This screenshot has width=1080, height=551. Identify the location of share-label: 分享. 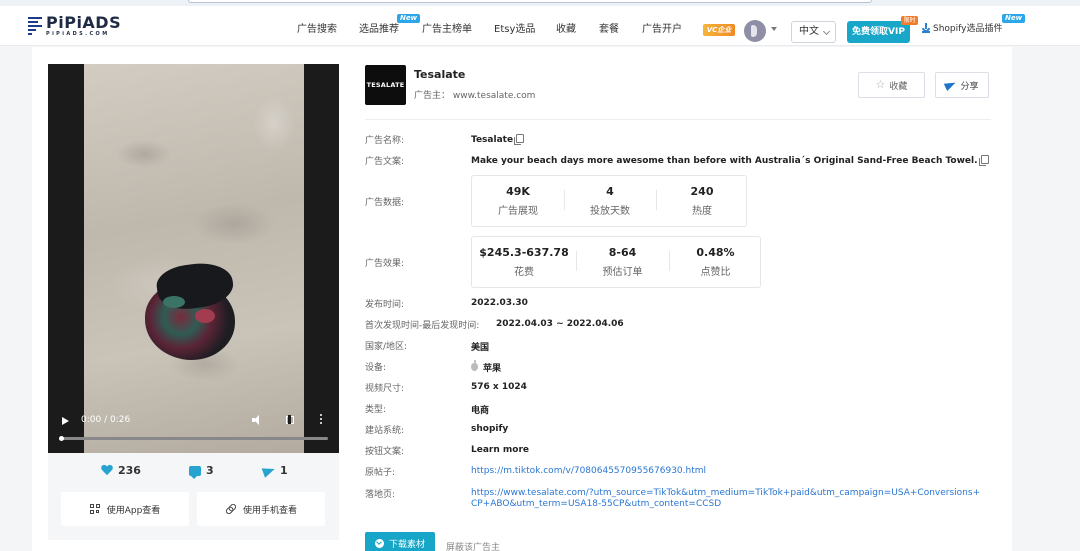
(969, 86).